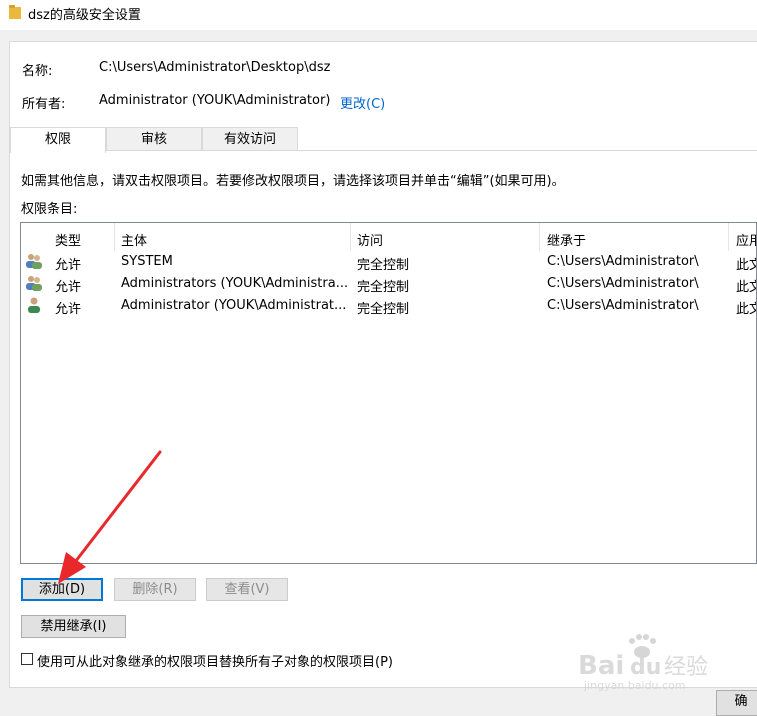 Image resolution: width=757 pixels, height=716 pixels. I want to click on owner-label: 所有者:, so click(44, 104).